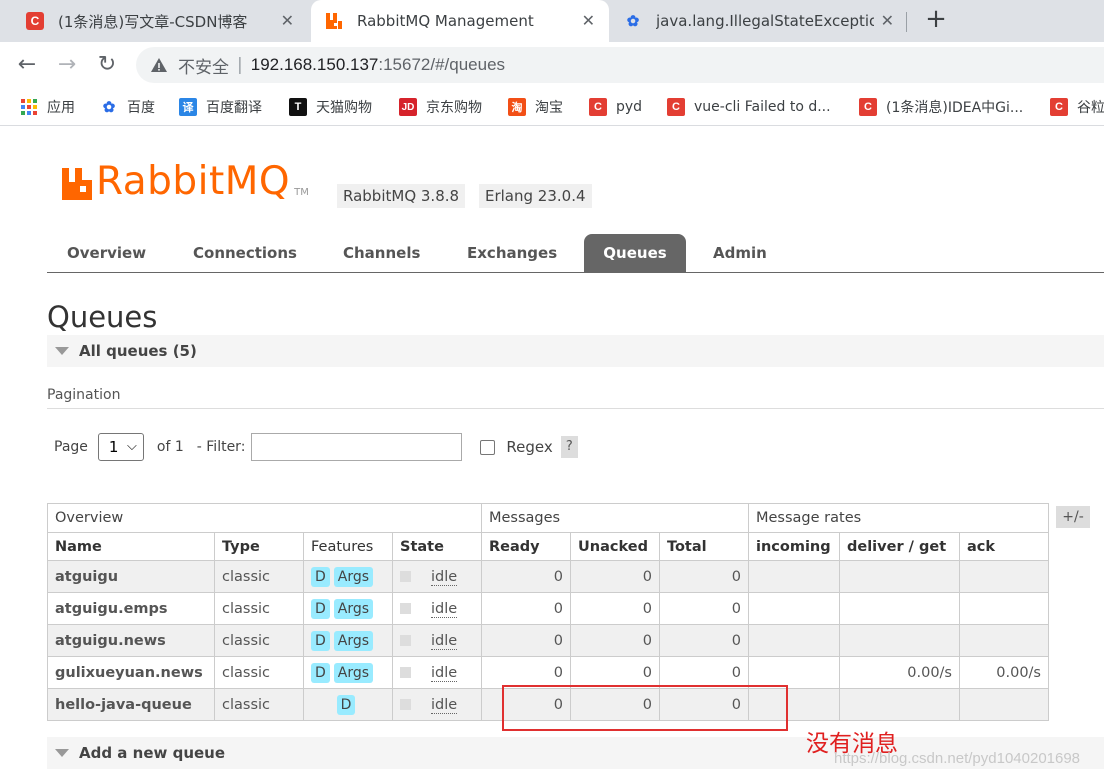 The image size is (1104, 778). I want to click on browser-tab: C (1条消息)写文章-CSDN博客 ✕, so click(154, 21).